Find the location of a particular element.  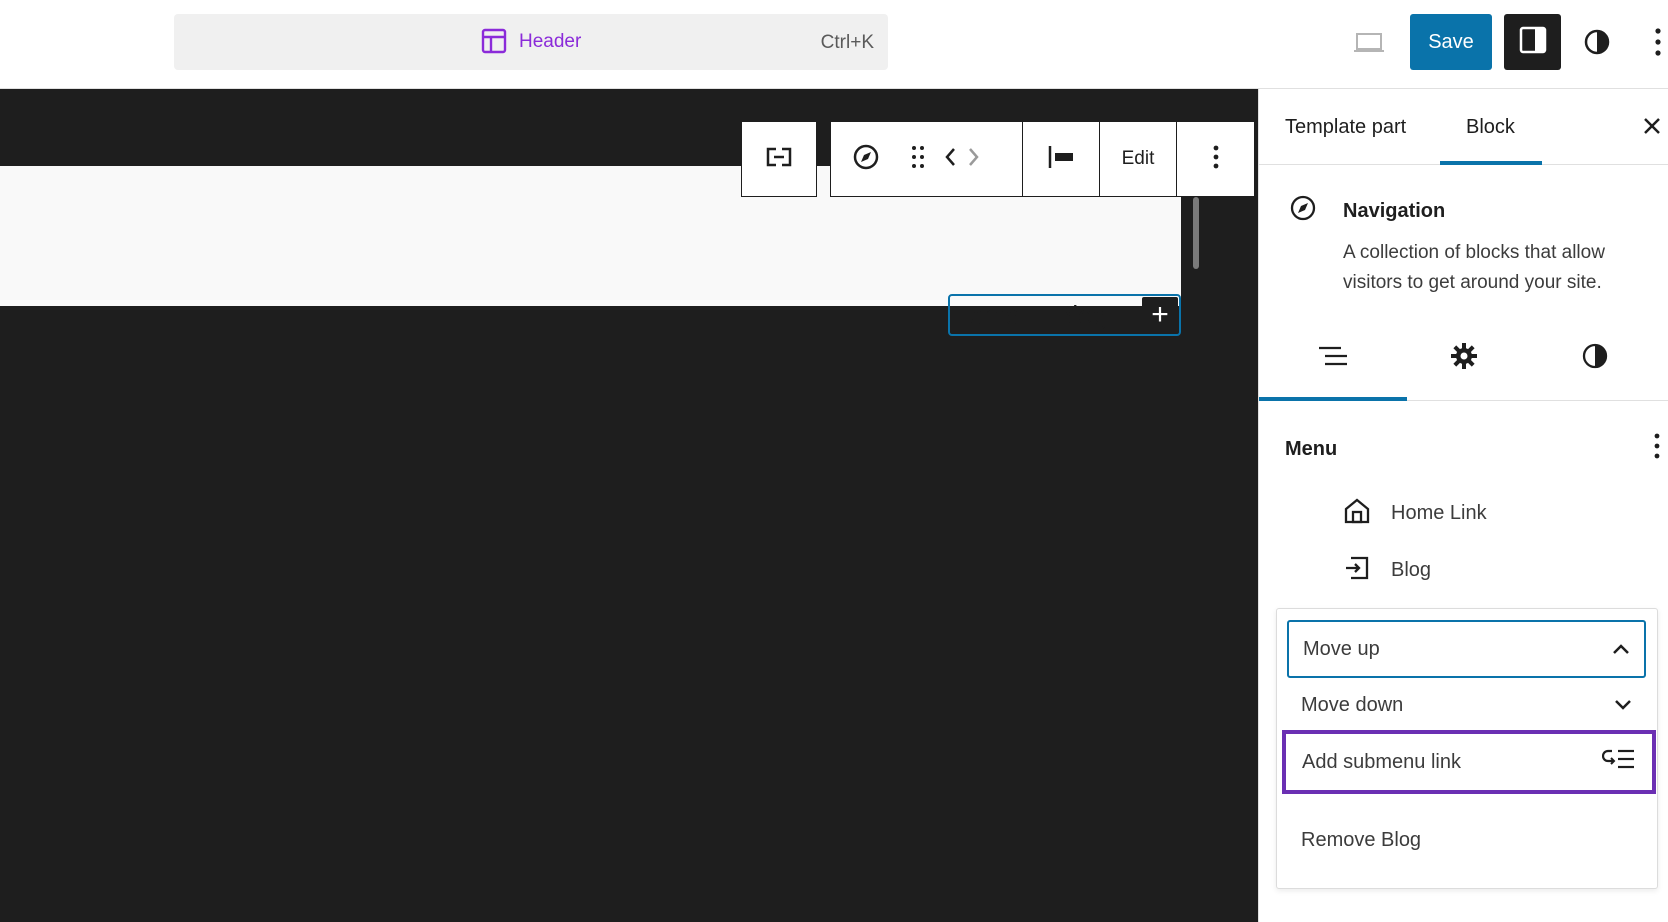

select-parent-button is located at coordinates (779, 159).